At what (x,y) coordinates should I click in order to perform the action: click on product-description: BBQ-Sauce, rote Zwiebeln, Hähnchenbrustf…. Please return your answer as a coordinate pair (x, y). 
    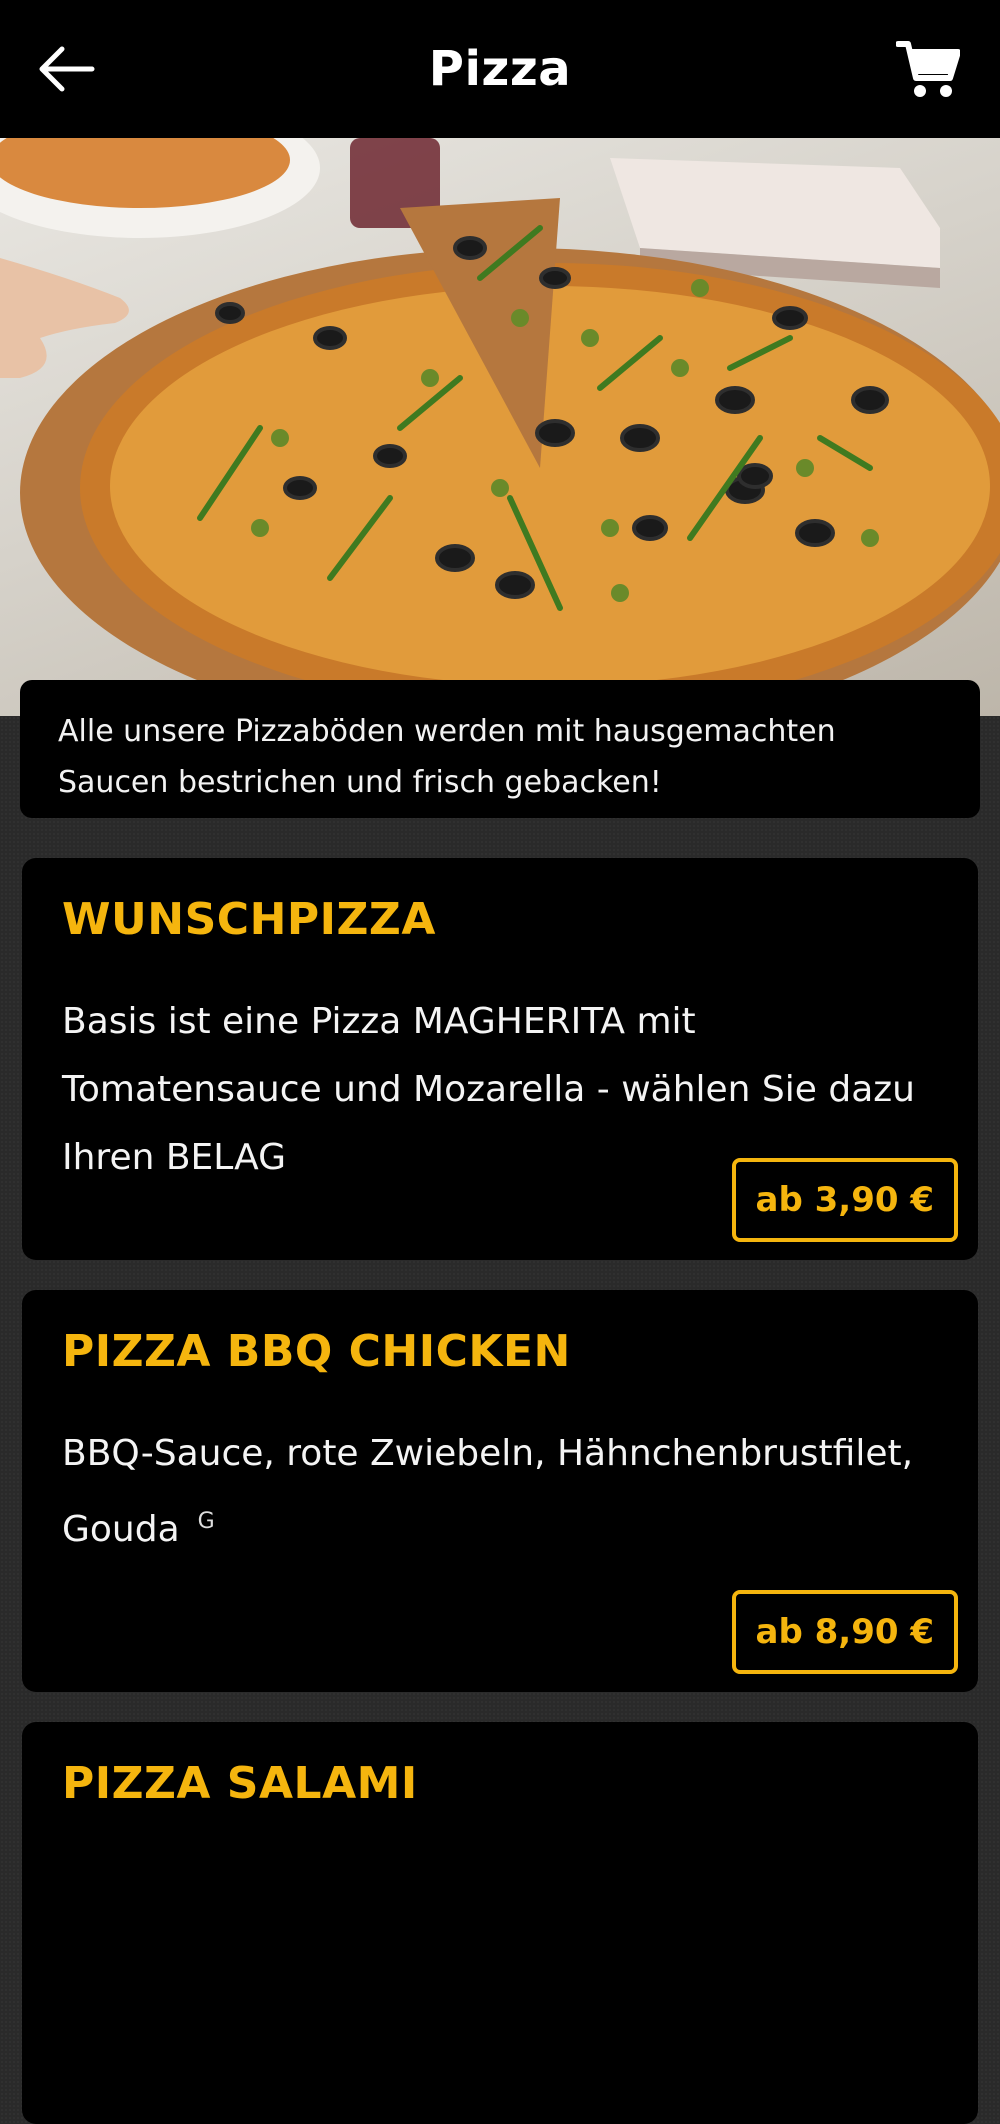
    Looking at the image, I should click on (502, 1492).